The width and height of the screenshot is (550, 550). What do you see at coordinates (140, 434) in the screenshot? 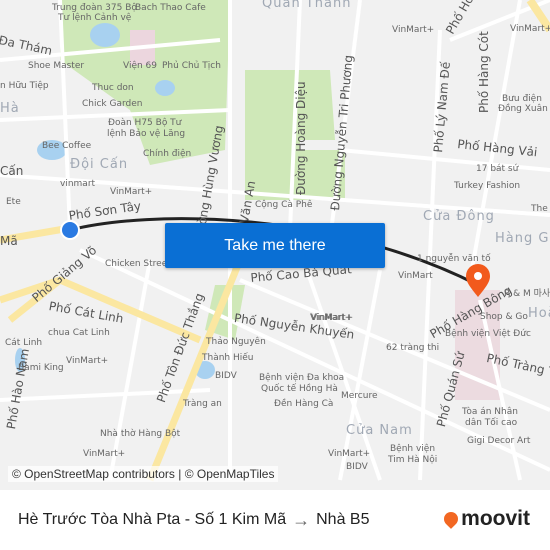
I see `poi-label: Nhà thờ Hàng Bột` at bounding box center [140, 434].